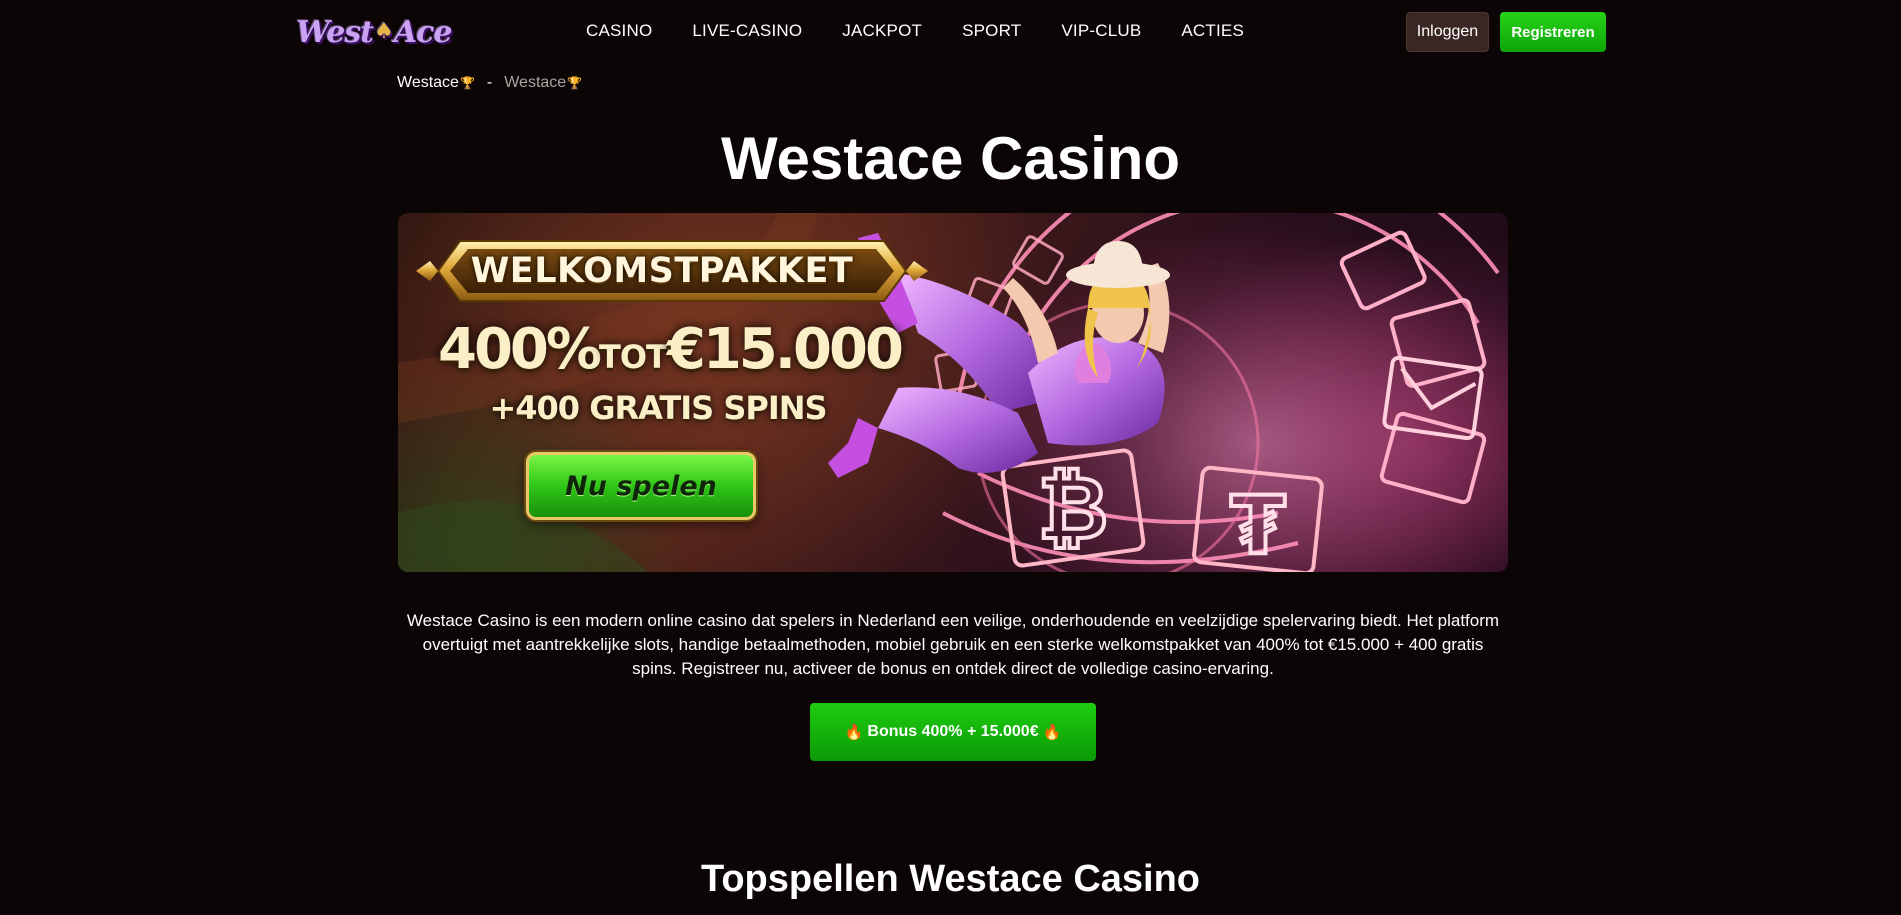 The image size is (1901, 915). What do you see at coordinates (1553, 32) in the screenshot?
I see `register-button: Registreren` at bounding box center [1553, 32].